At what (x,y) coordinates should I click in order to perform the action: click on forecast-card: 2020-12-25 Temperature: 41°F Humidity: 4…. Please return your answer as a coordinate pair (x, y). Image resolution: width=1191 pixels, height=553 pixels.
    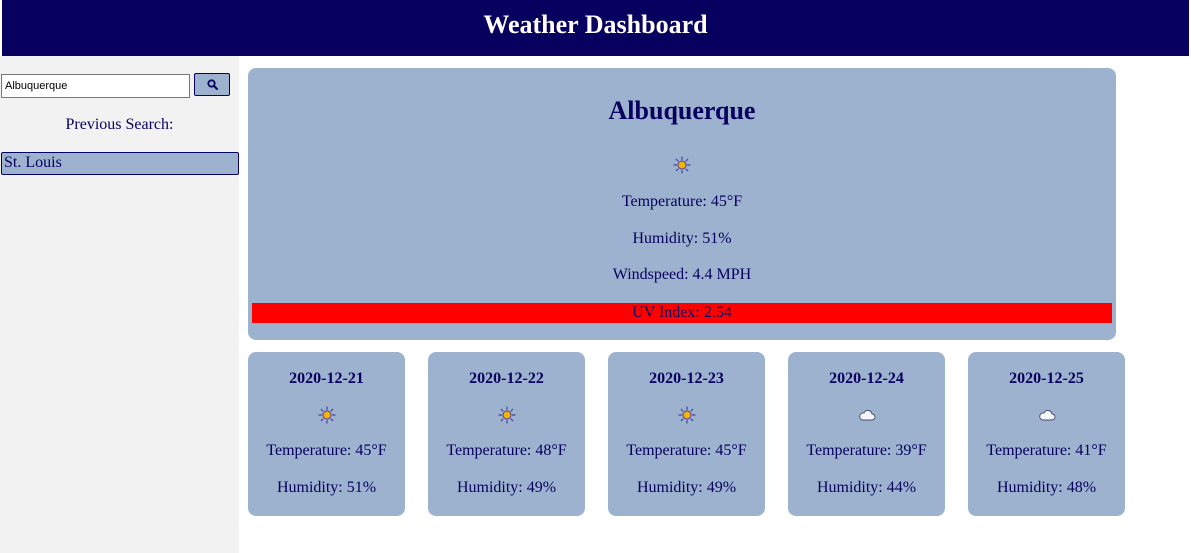
    Looking at the image, I should click on (1046, 434).